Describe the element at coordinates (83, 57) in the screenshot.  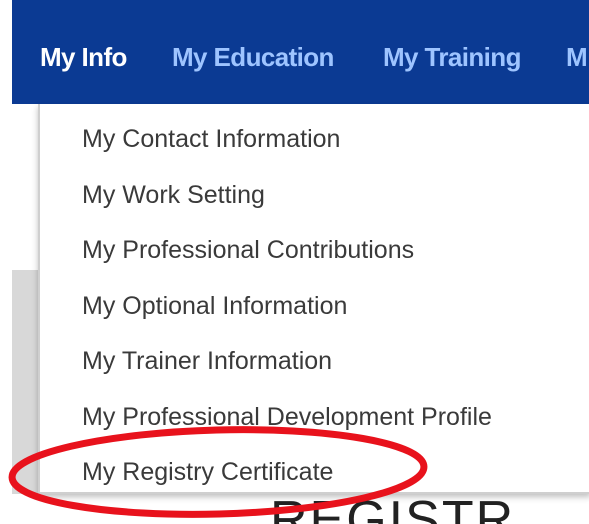
I see `nav-item-my-info: My Info` at that location.